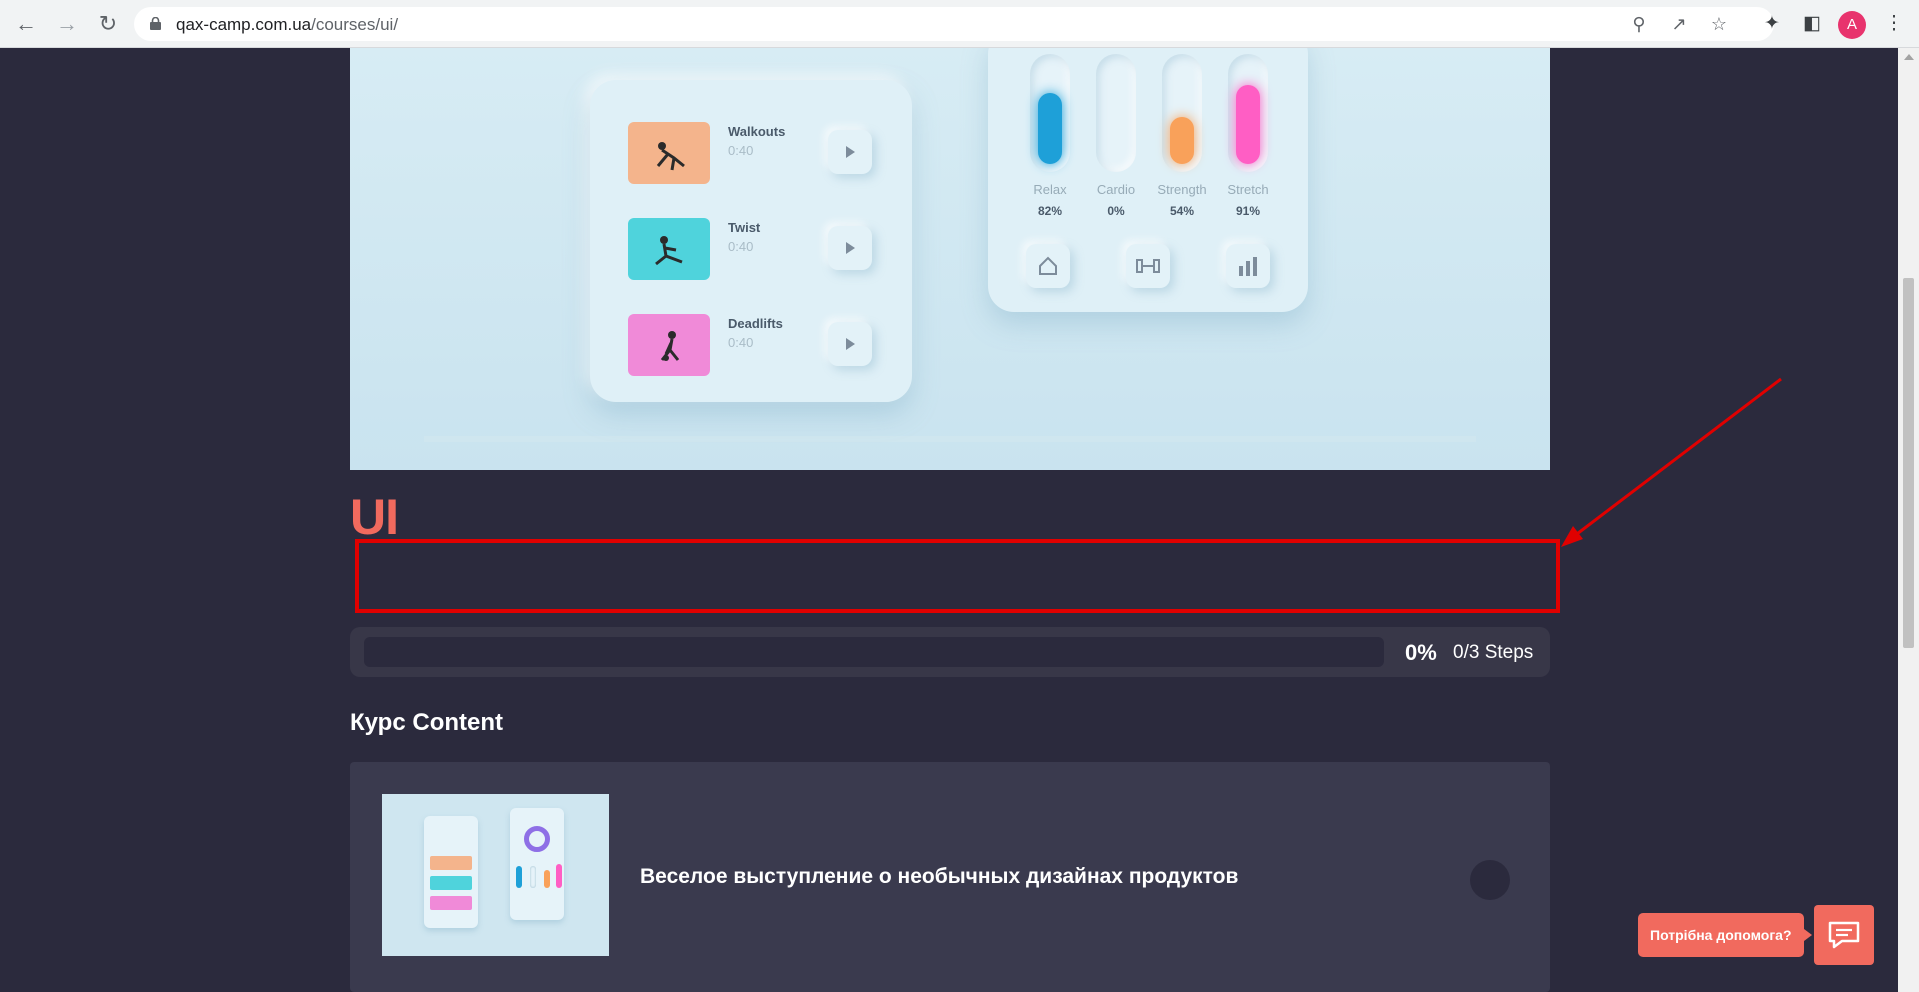  What do you see at coordinates (755, 323) in the screenshot?
I see `exercise-name: Deadlifts` at bounding box center [755, 323].